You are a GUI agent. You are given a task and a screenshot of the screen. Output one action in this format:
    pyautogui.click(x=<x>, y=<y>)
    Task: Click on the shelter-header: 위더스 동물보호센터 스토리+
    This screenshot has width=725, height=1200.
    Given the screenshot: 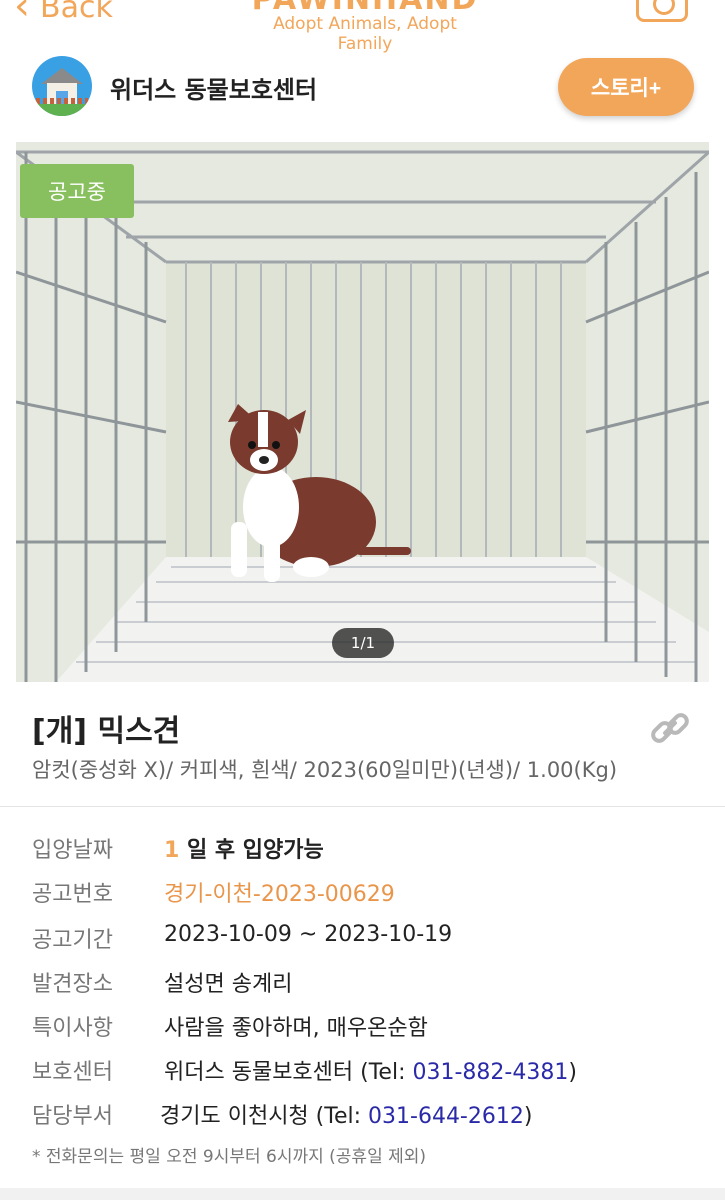 What is the action you would take?
    pyautogui.click(x=362, y=88)
    